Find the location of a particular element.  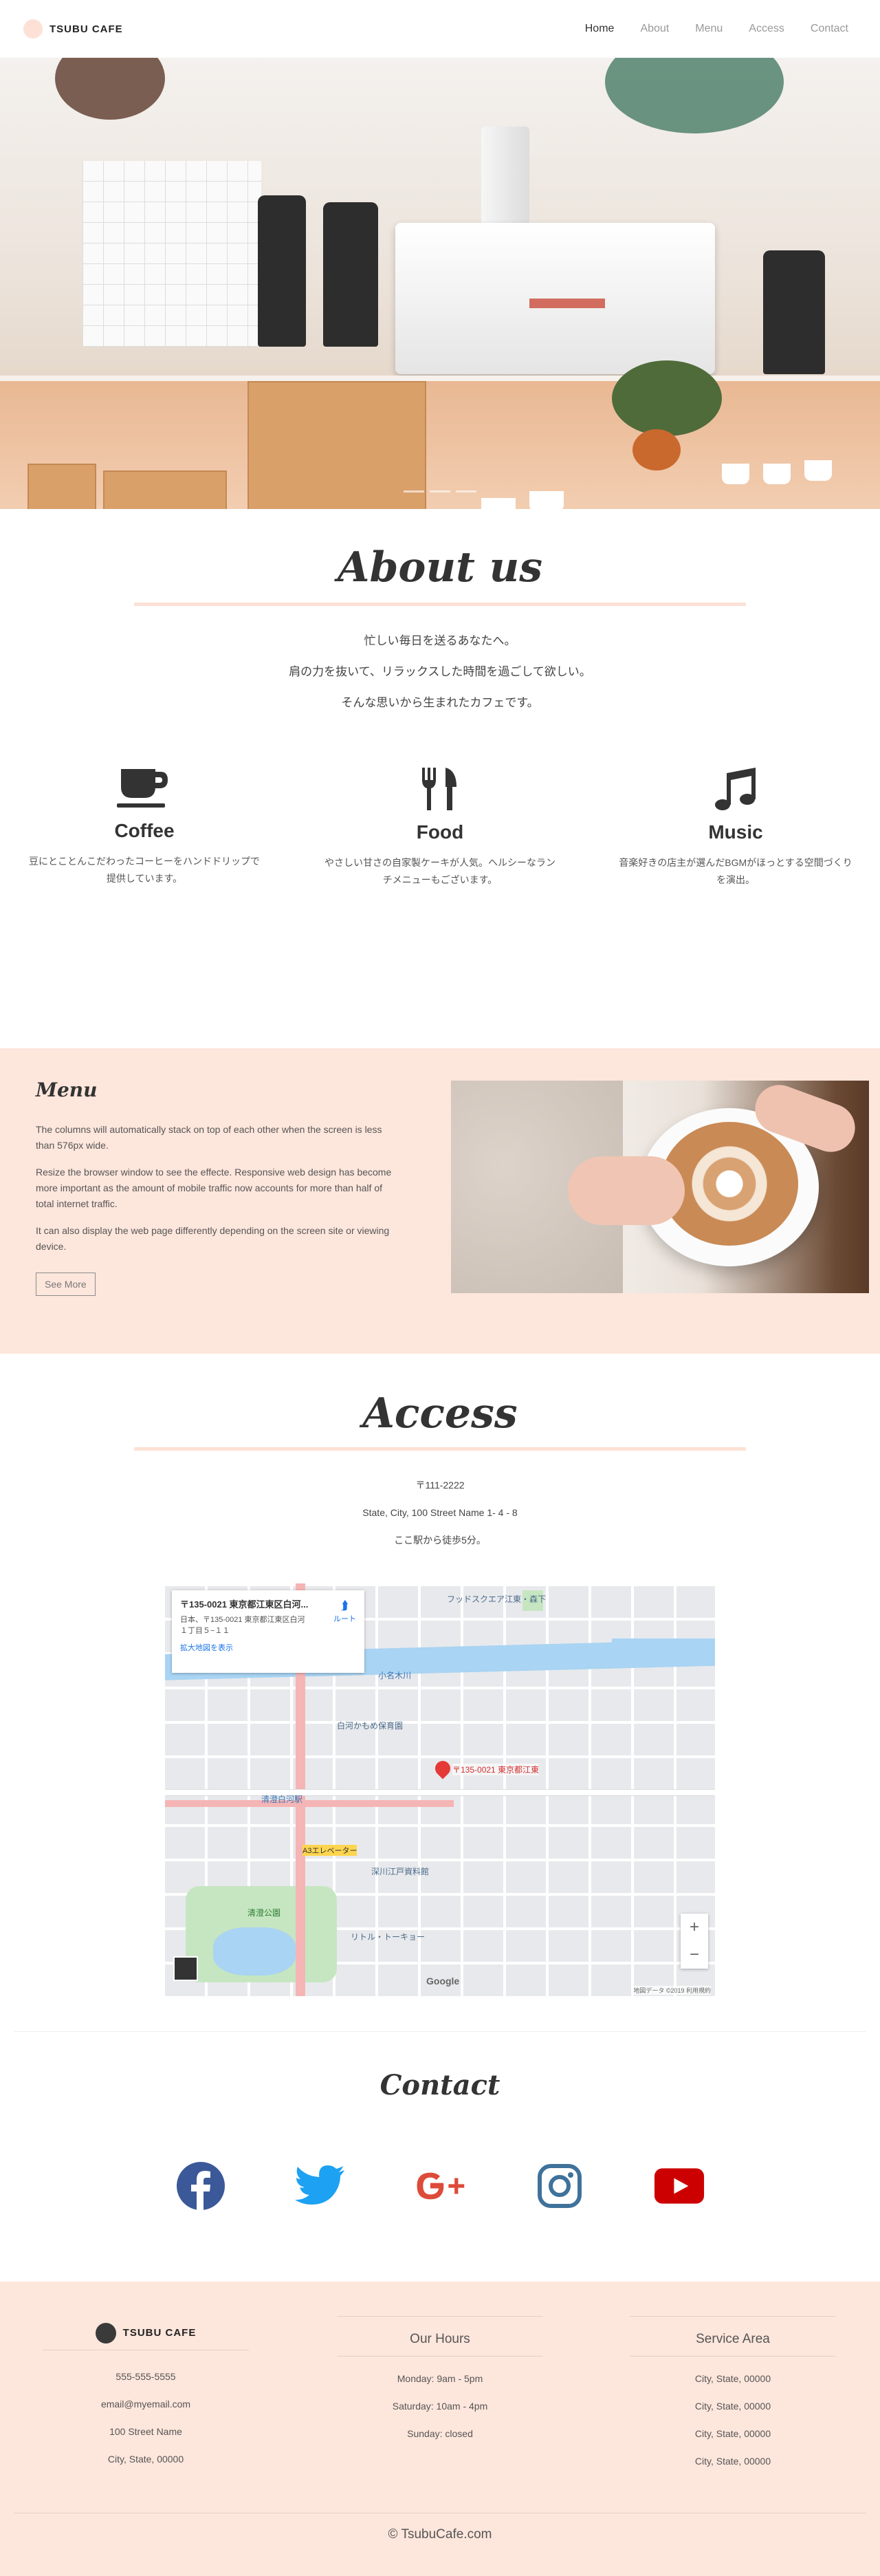

hero-machine-badge is located at coordinates (567, 303).